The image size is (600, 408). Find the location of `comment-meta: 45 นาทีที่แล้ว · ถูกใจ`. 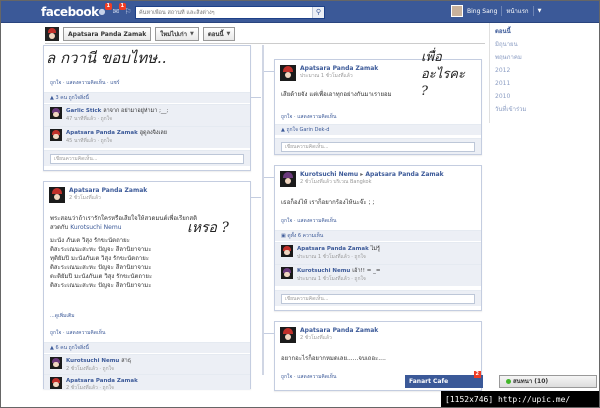

comment-meta: 45 นาทีที่แล้ว · ถูกใจ is located at coordinates (116, 141).